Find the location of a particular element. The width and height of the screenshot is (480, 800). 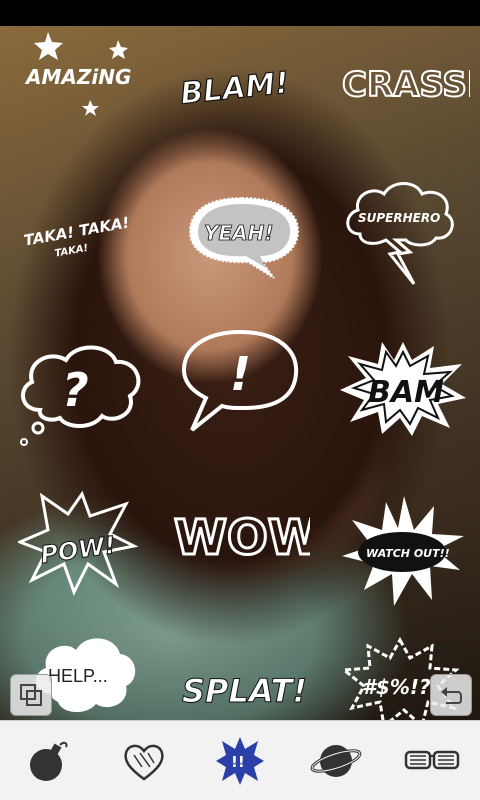

sticker-watch-out: WATCH OUT!! is located at coordinates (403, 550).